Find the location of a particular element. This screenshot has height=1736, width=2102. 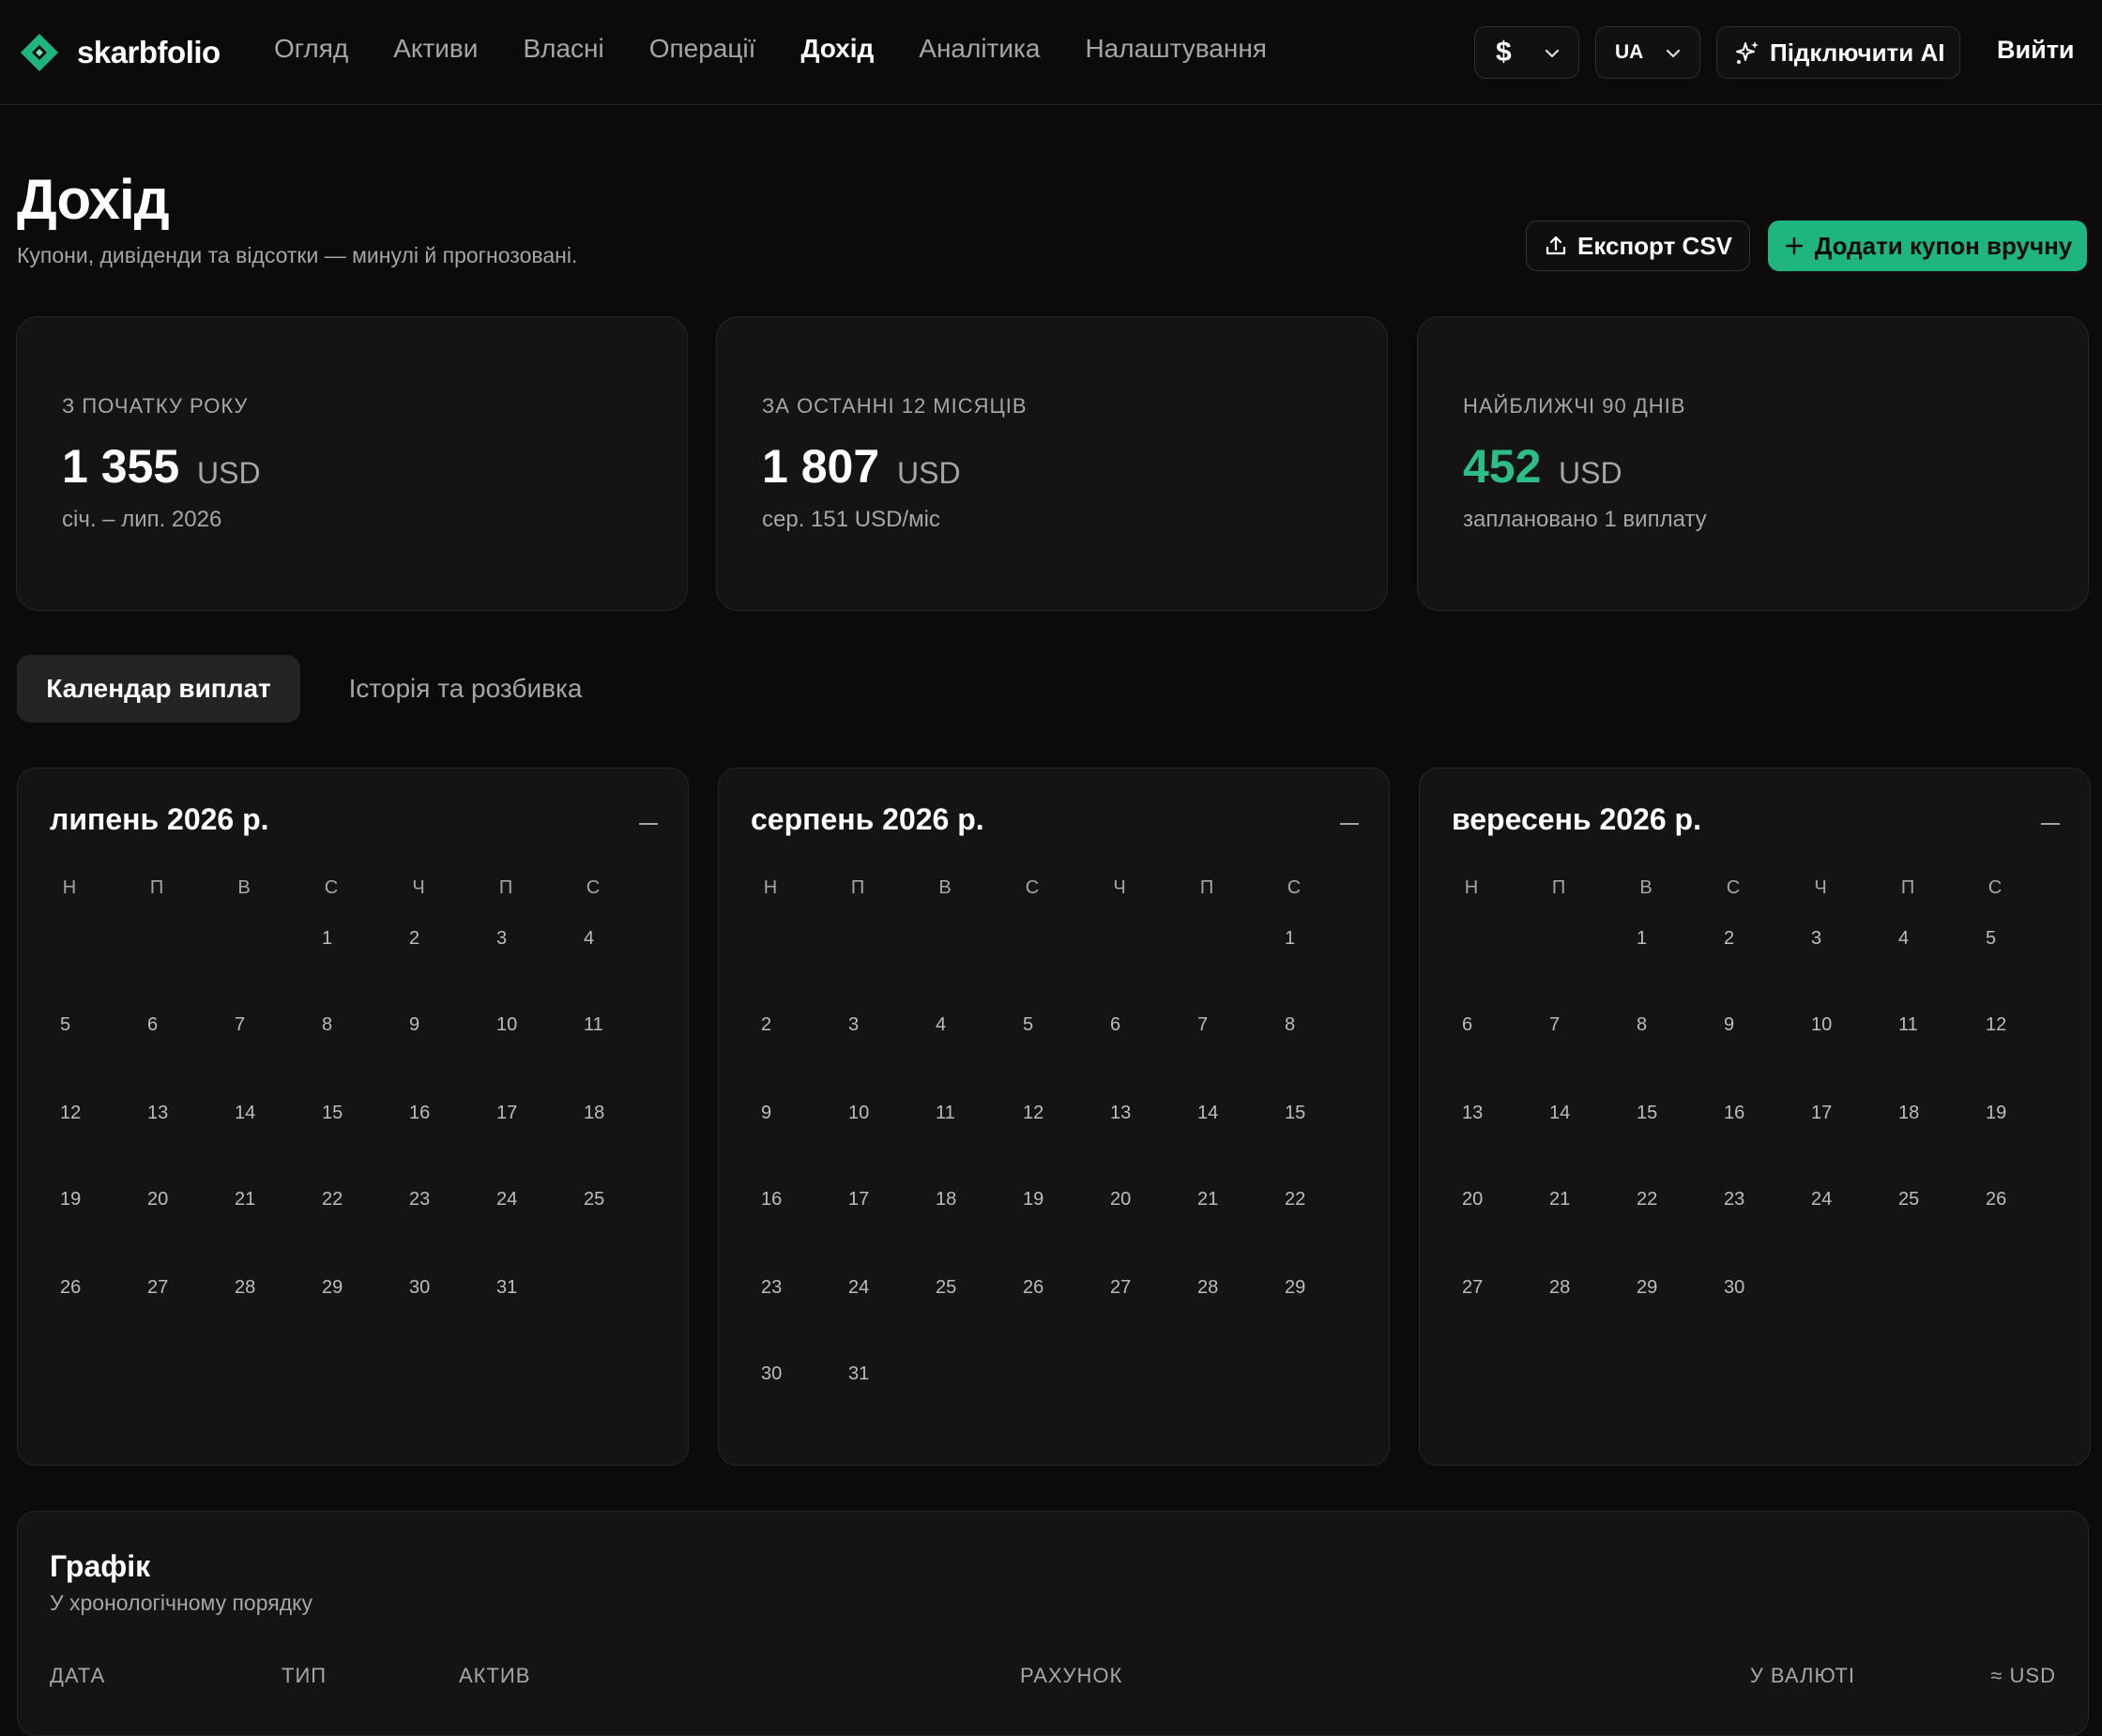

calendar-day: 5 is located at coordinates (65, 1025).